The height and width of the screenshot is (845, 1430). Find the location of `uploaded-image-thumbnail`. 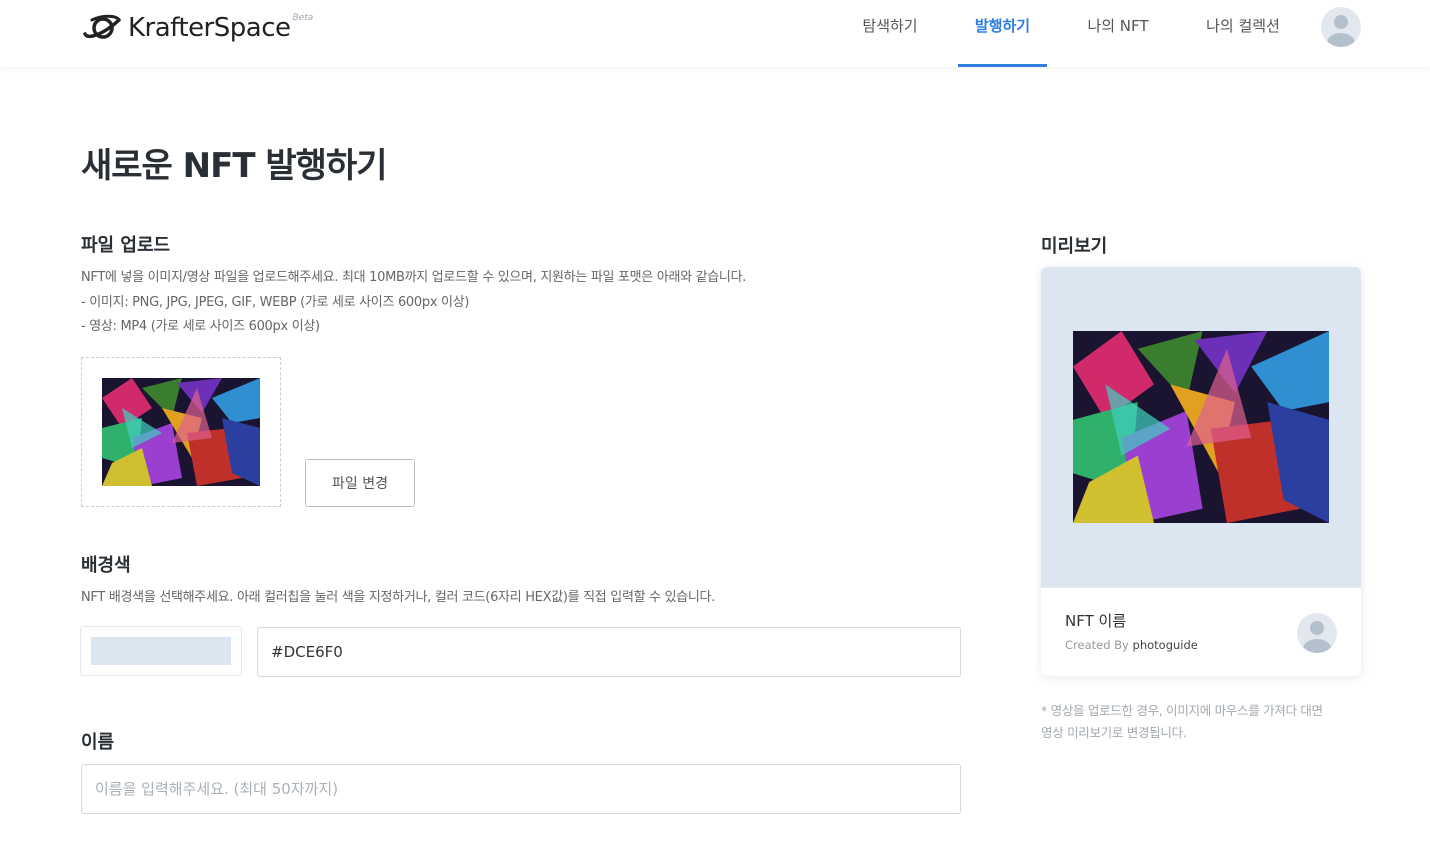

uploaded-image-thumbnail is located at coordinates (181, 432).